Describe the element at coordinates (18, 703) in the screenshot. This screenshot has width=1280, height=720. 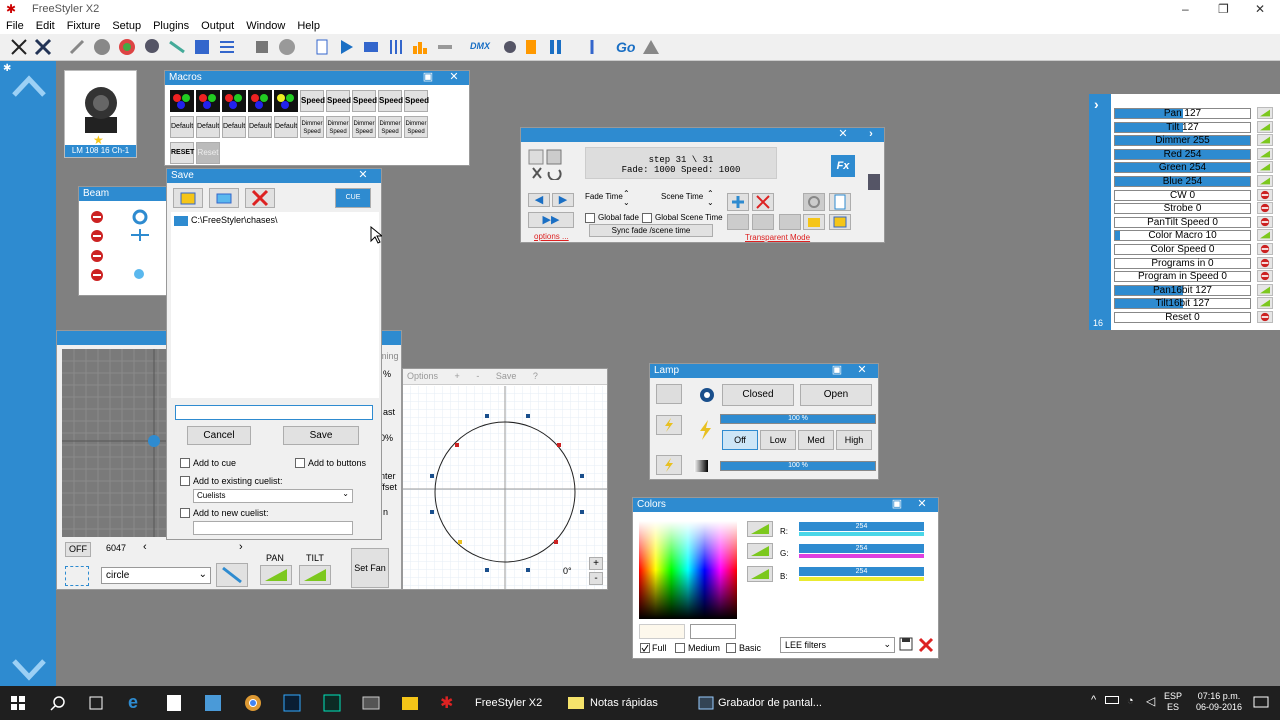
I see `windows-start-icon` at that location.